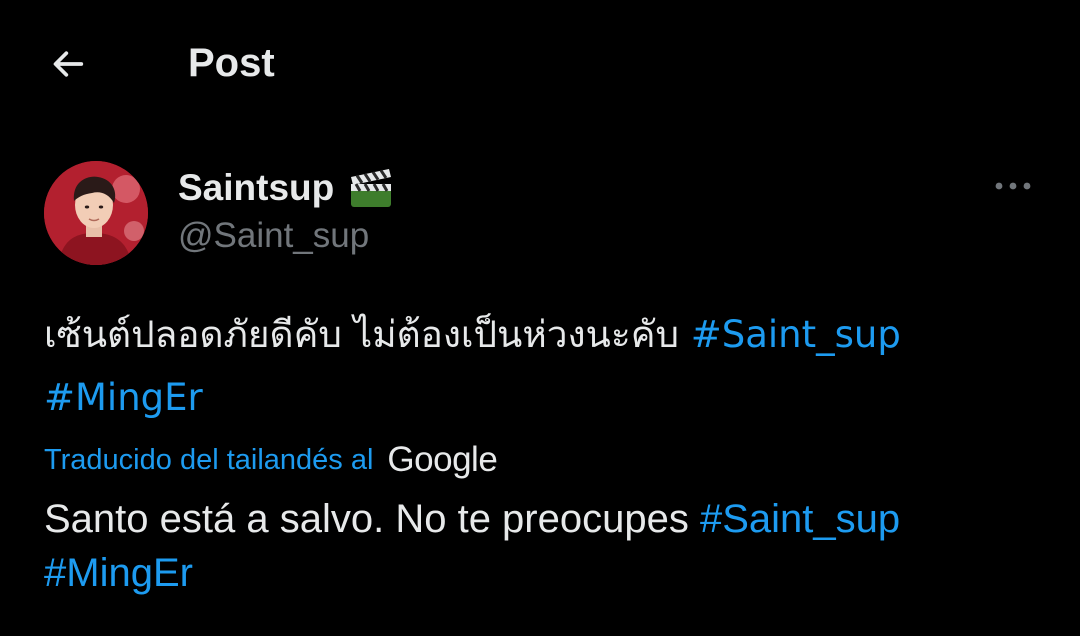 This screenshot has width=1080, height=636. What do you see at coordinates (361, 334) in the screenshot?
I see `tweet-body: เซ้นต์ปลอดภัยดีคับ ไม่ต้องเป็นห่วงนะคับ` at bounding box center [361, 334].